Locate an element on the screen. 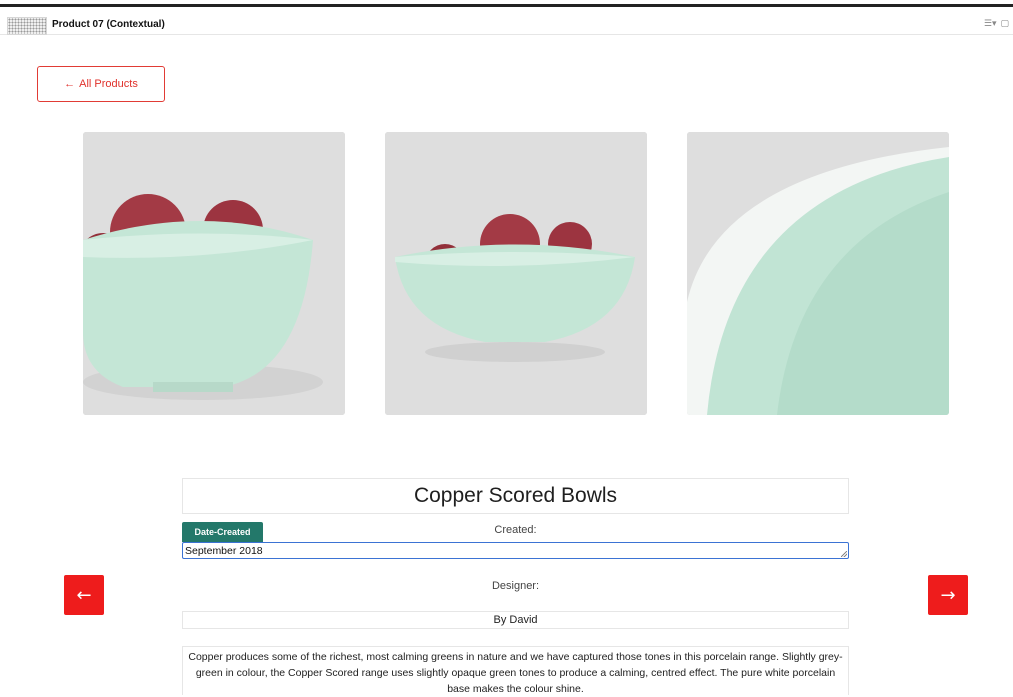  bowl-interior-closeup-image is located at coordinates (818, 273).